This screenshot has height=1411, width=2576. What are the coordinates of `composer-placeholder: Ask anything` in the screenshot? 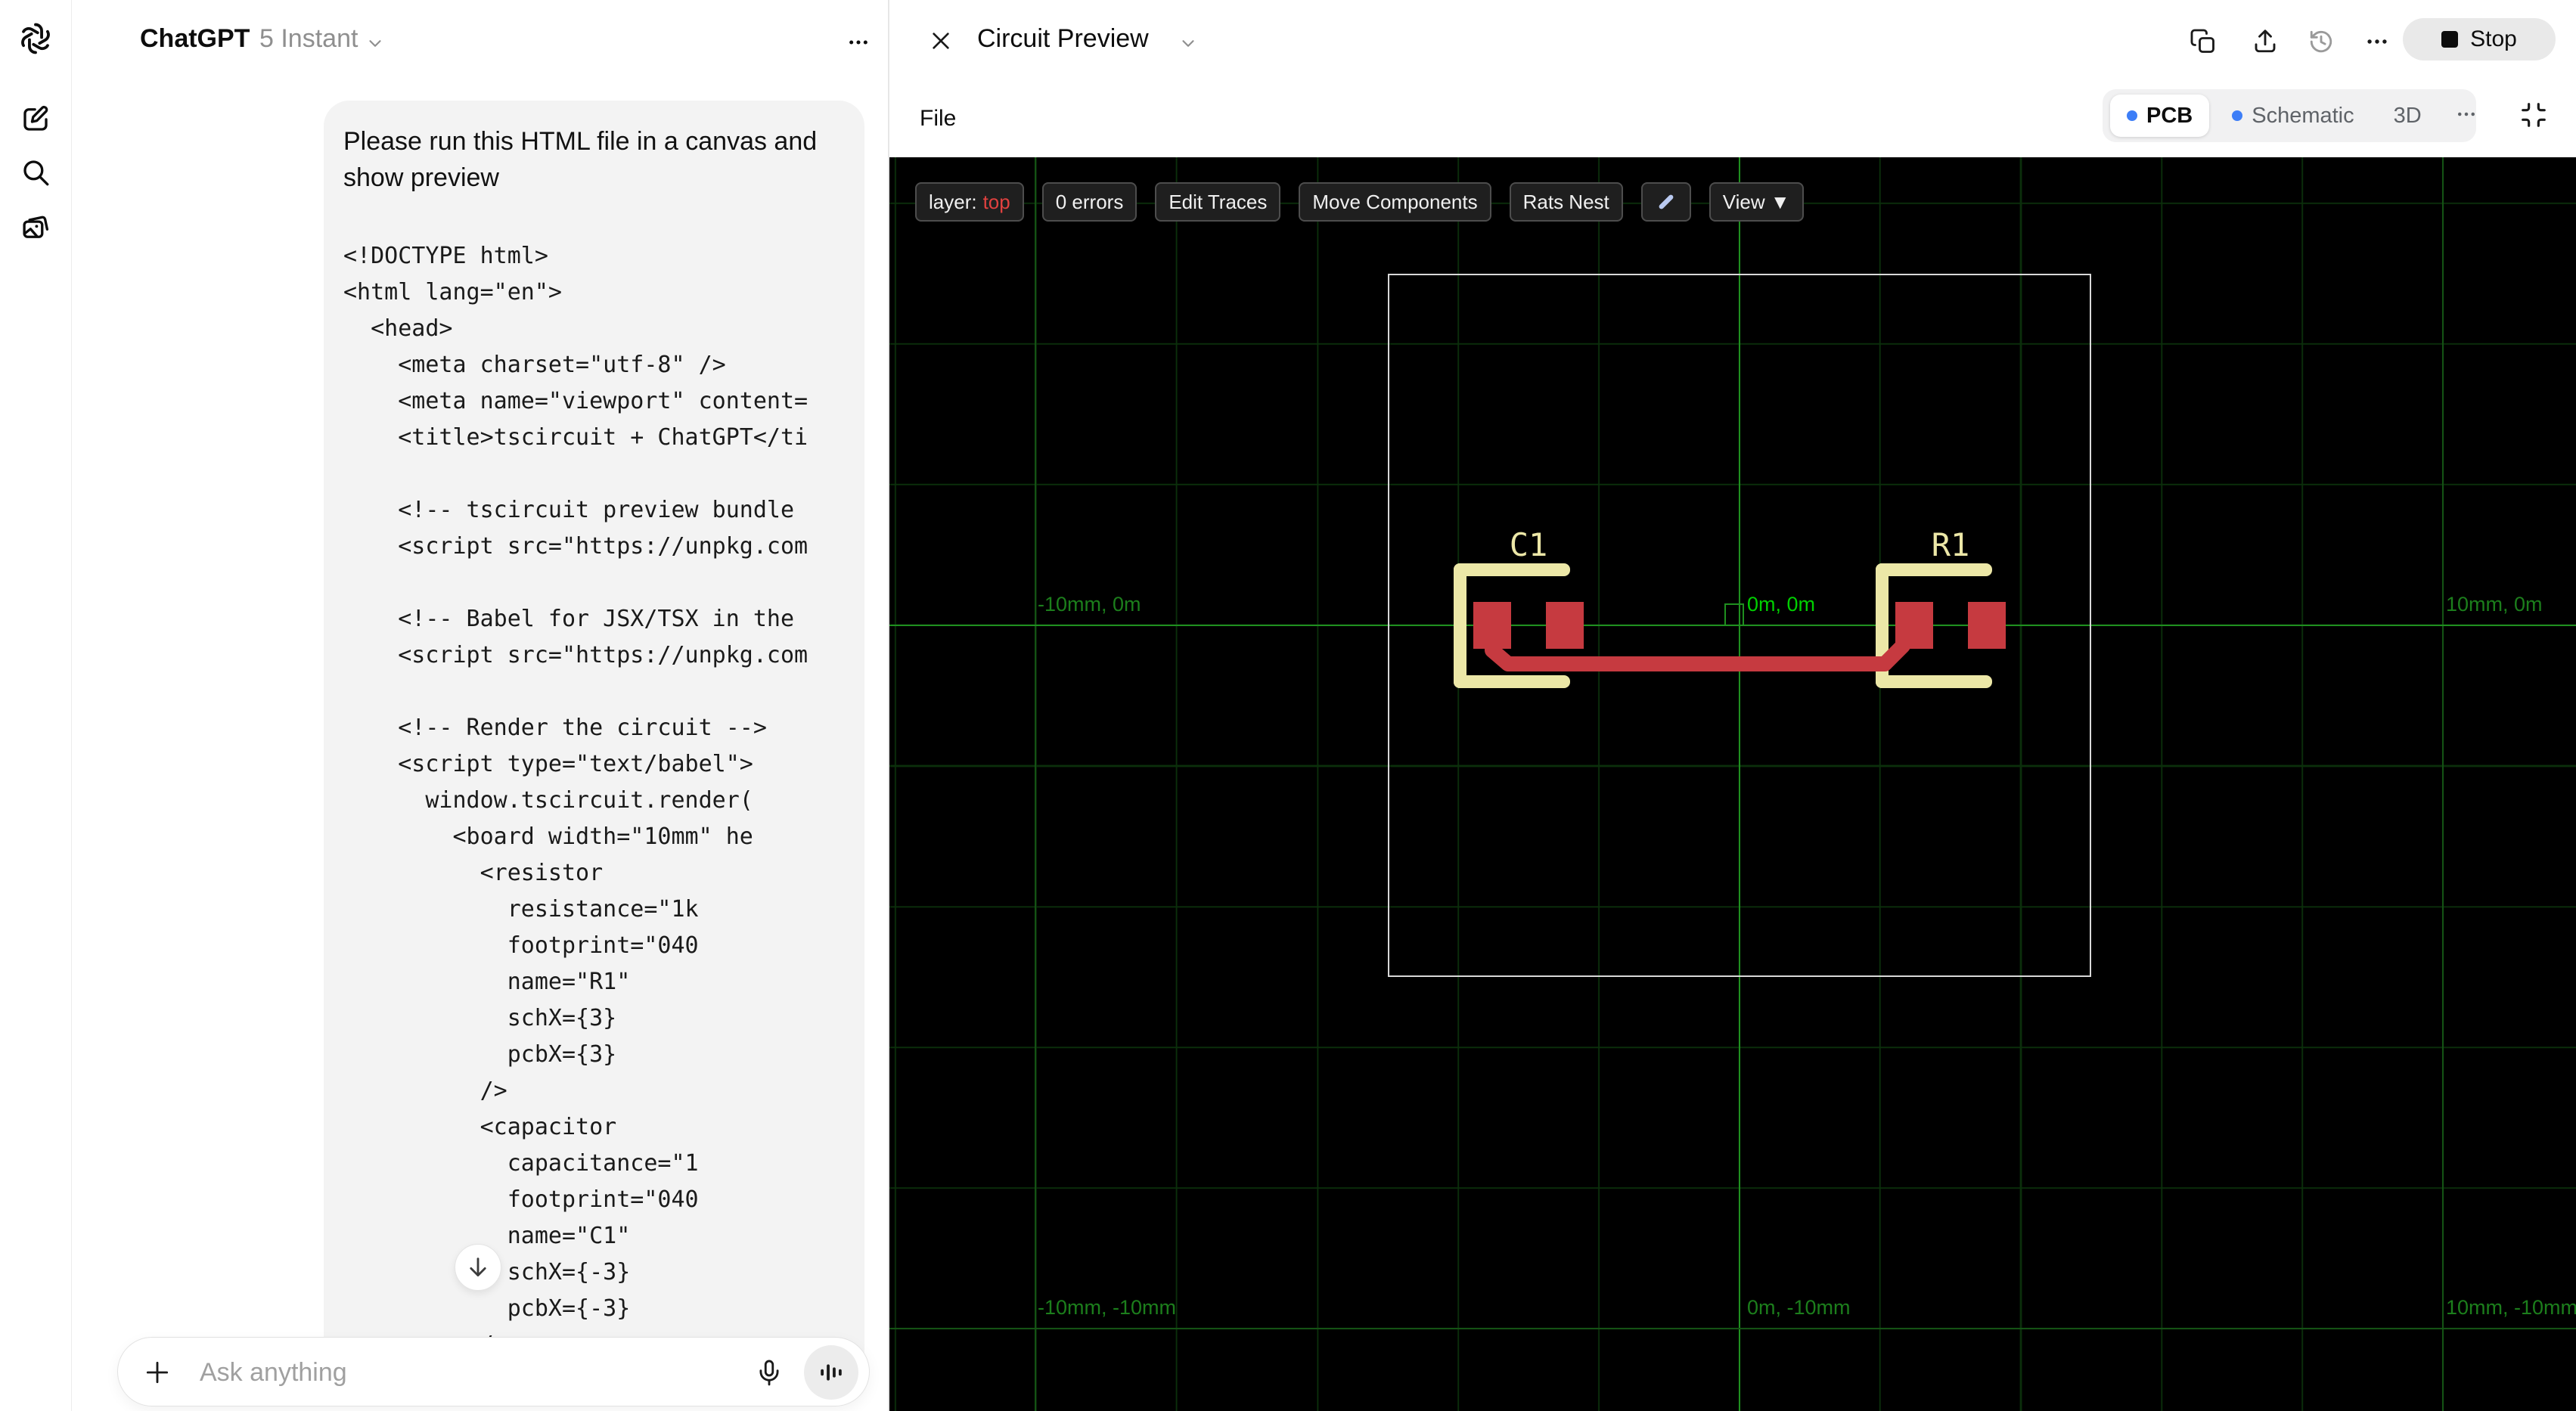 It's located at (273, 1373).